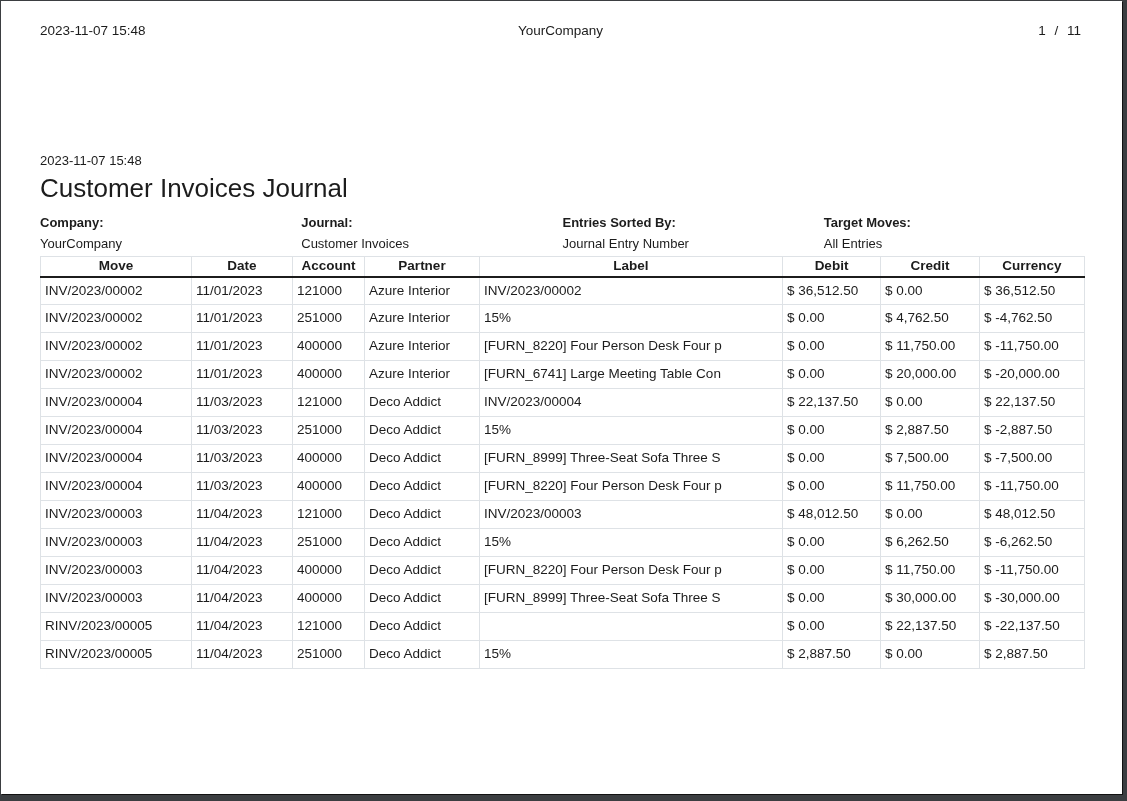 Image resolution: width=1127 pixels, height=801 pixels. I want to click on print-timestamp: 2023-11-07 15:48, so click(93, 30).